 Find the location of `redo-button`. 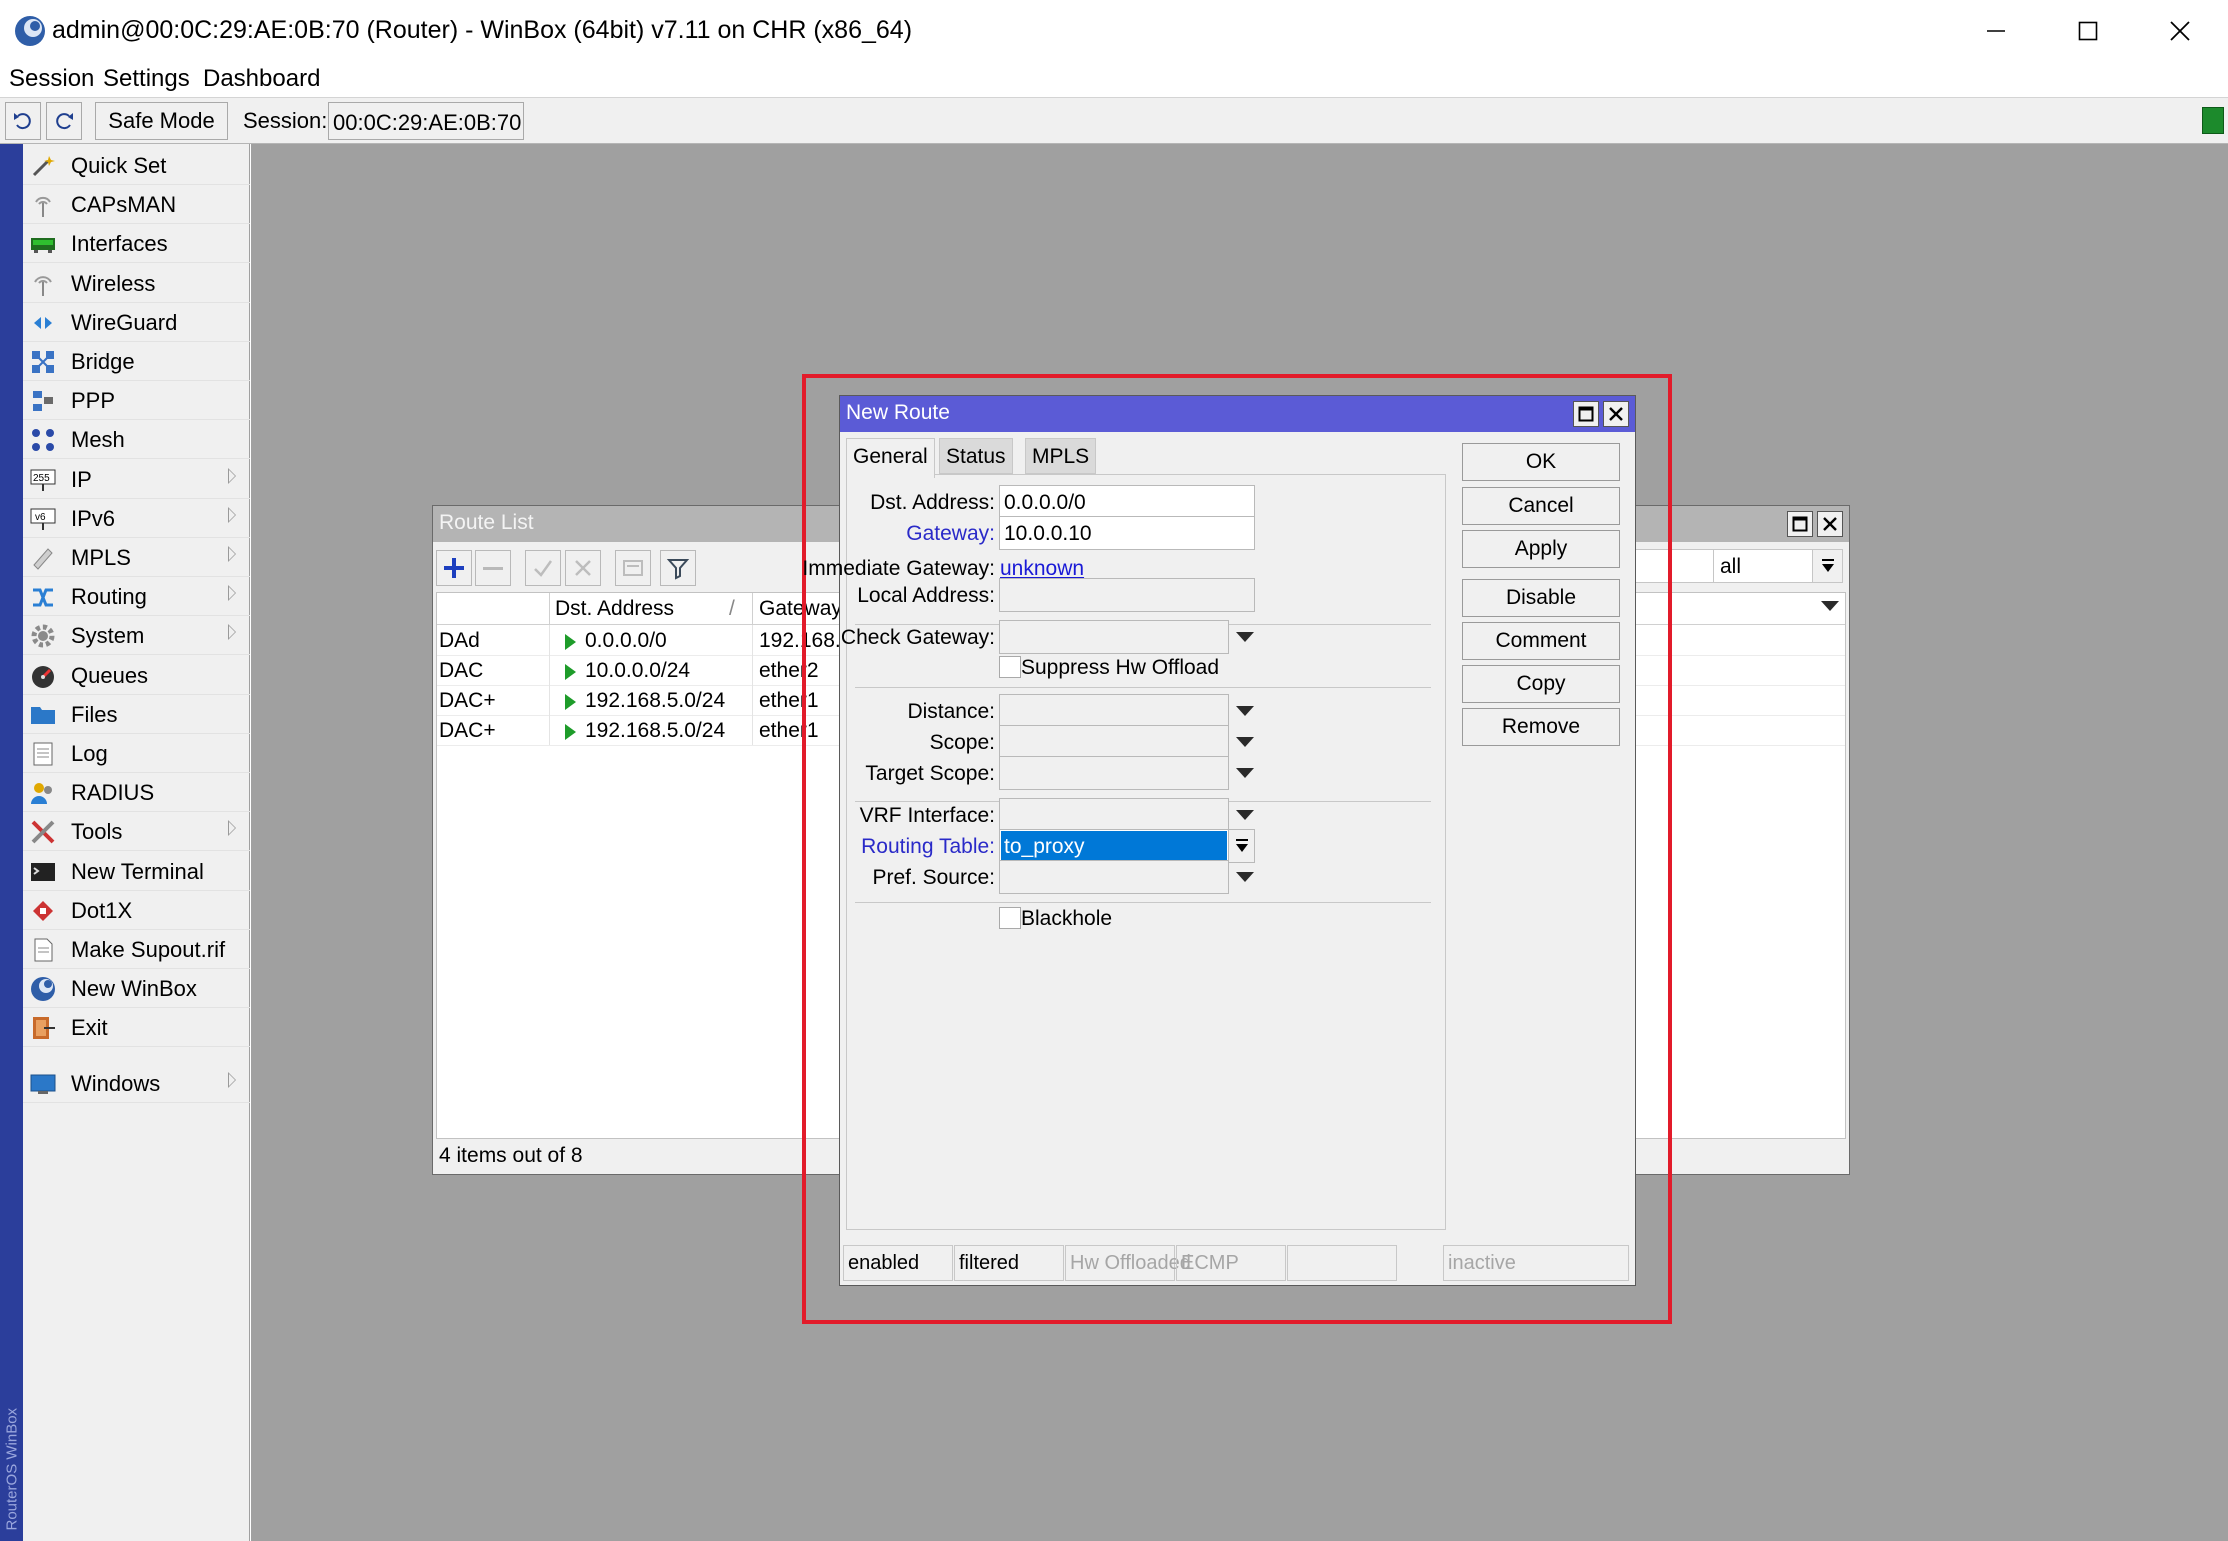

redo-button is located at coordinates (64, 121).